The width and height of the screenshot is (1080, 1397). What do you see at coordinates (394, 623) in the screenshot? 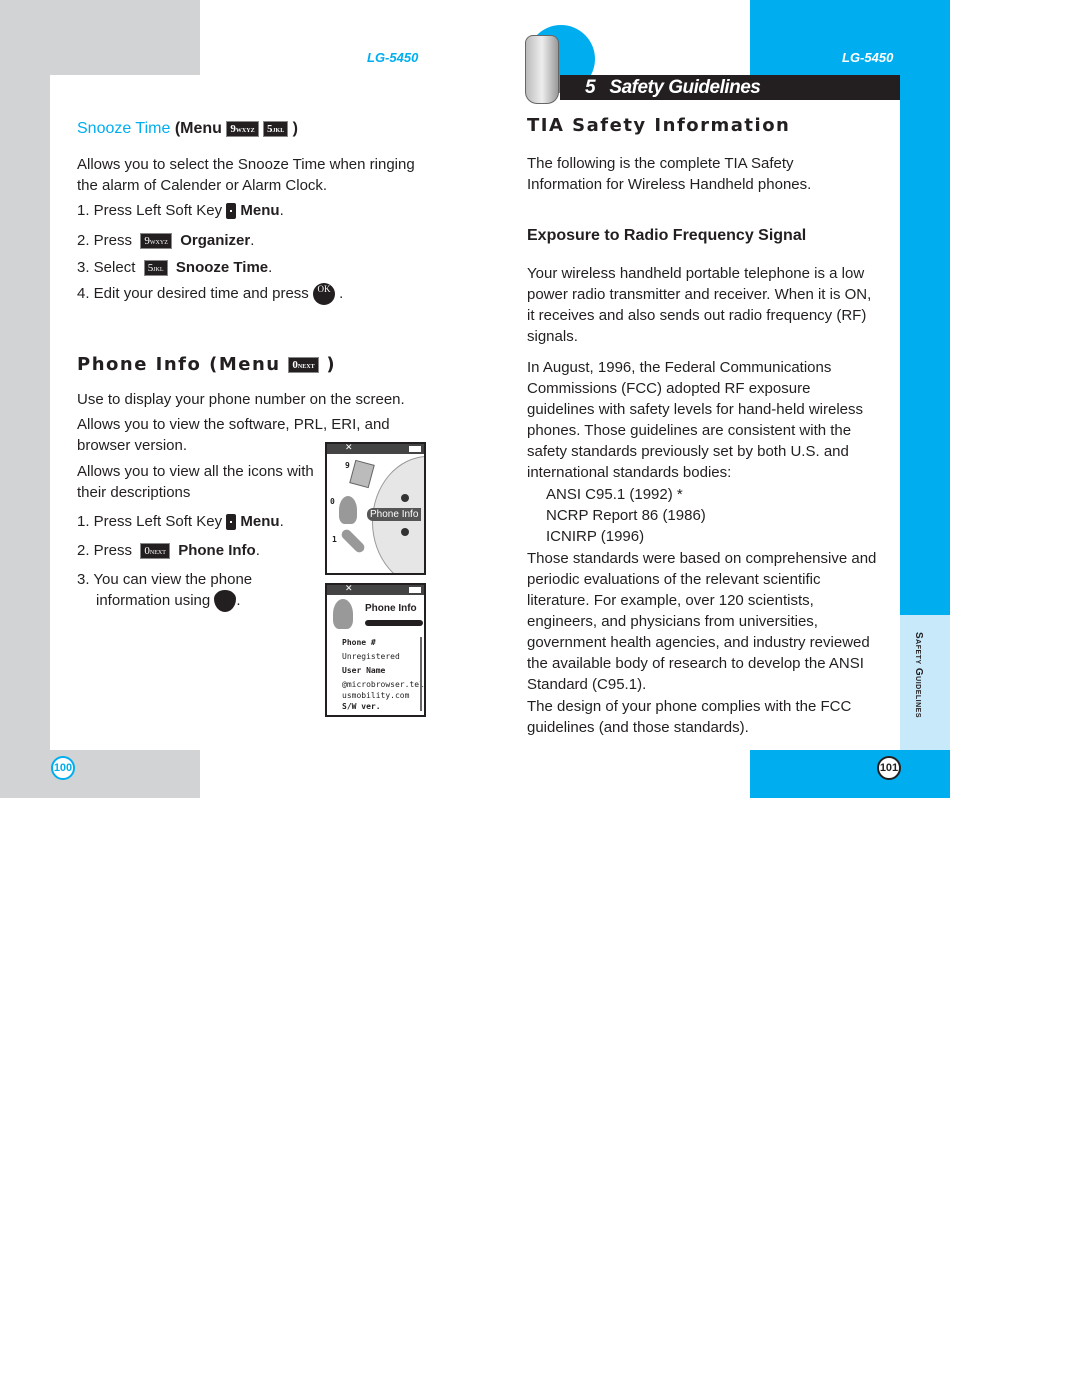
I see `scroll-indicator` at bounding box center [394, 623].